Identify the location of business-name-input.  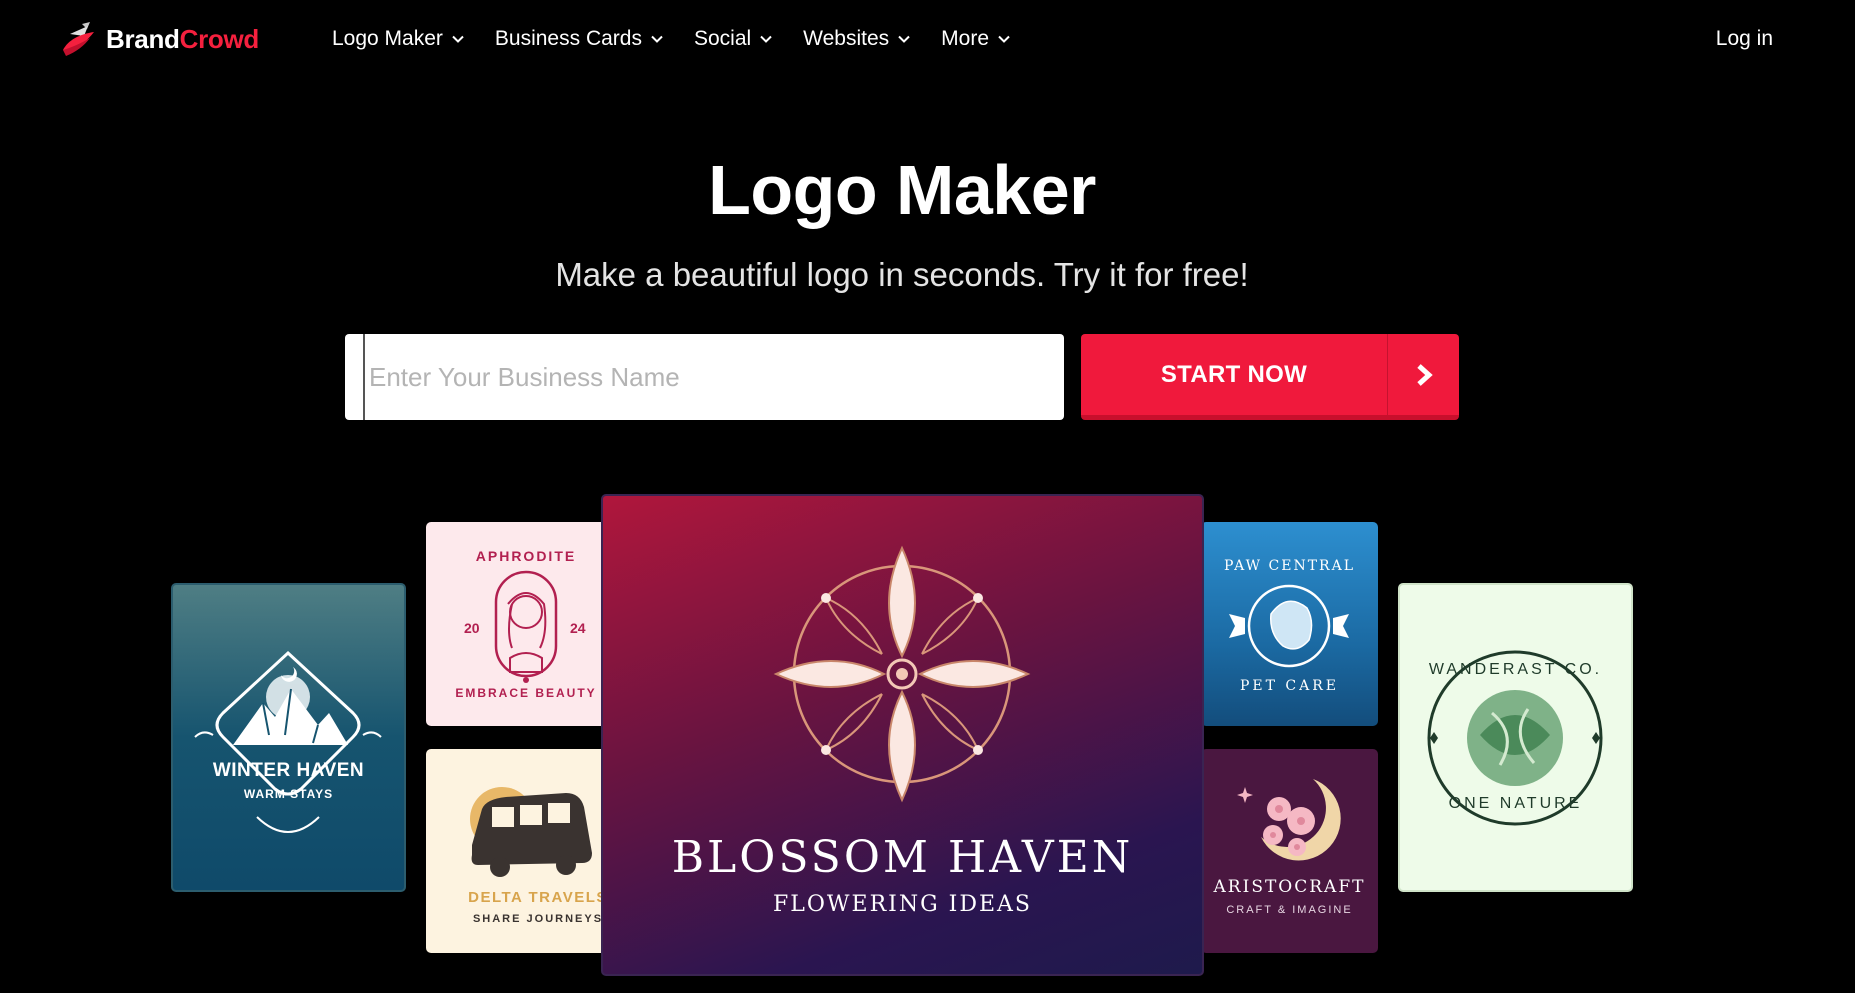
(703, 377).